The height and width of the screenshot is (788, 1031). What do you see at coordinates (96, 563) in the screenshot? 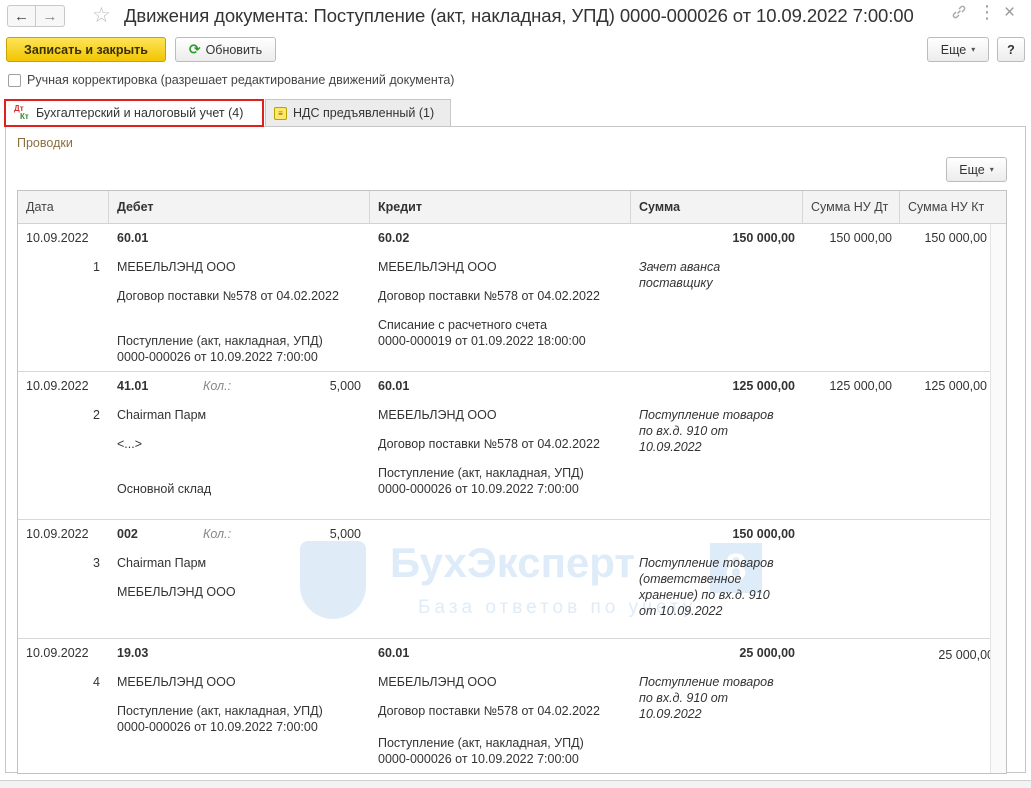
I see `row-number: 3` at bounding box center [96, 563].